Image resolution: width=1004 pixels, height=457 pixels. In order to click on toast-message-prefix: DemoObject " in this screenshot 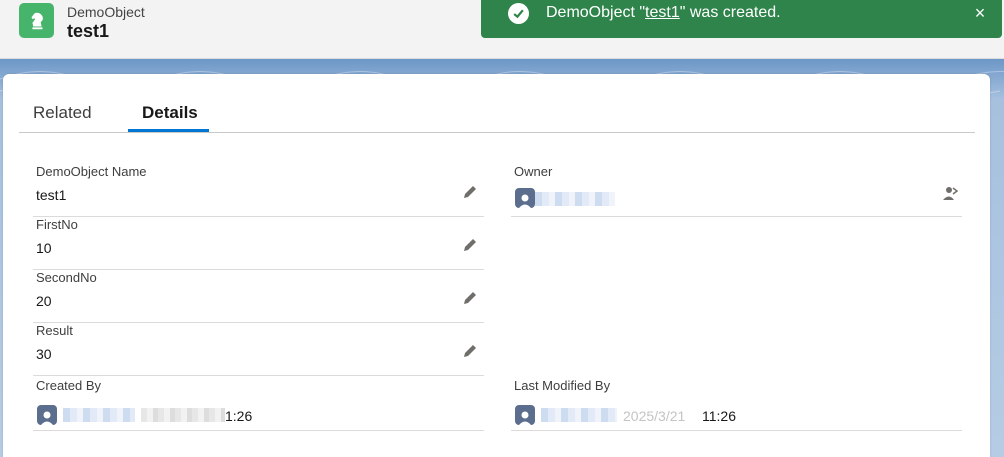, I will do `click(596, 12)`.